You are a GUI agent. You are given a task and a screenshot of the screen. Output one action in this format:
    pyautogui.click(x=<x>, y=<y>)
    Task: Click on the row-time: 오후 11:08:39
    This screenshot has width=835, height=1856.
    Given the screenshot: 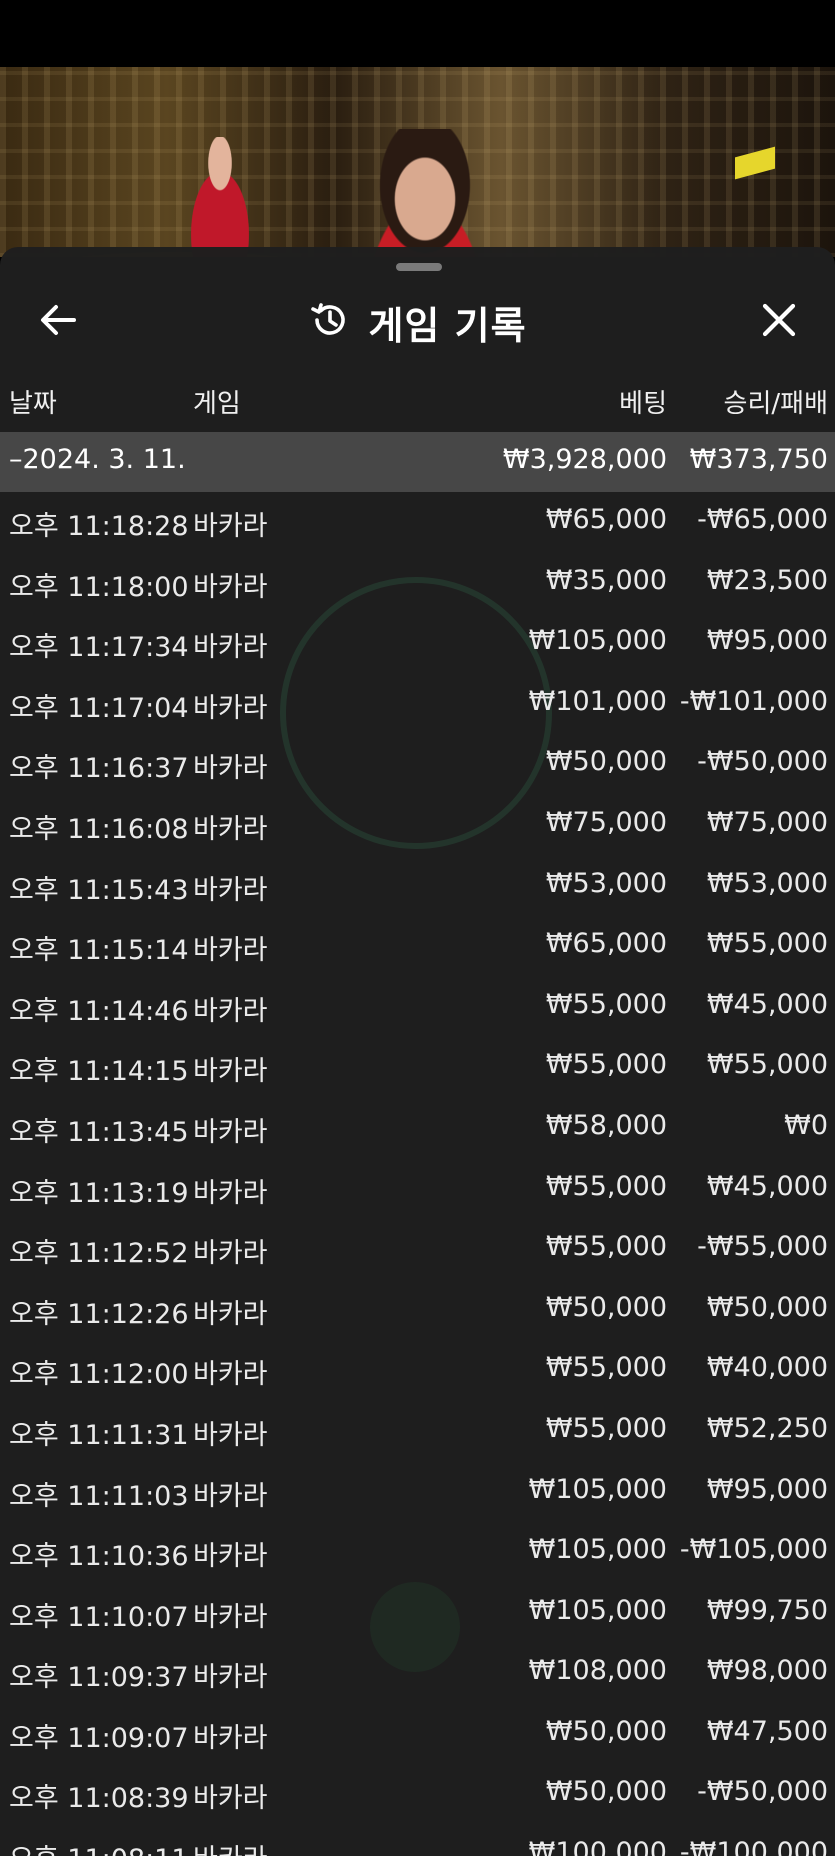 What is the action you would take?
    pyautogui.click(x=99, y=1799)
    